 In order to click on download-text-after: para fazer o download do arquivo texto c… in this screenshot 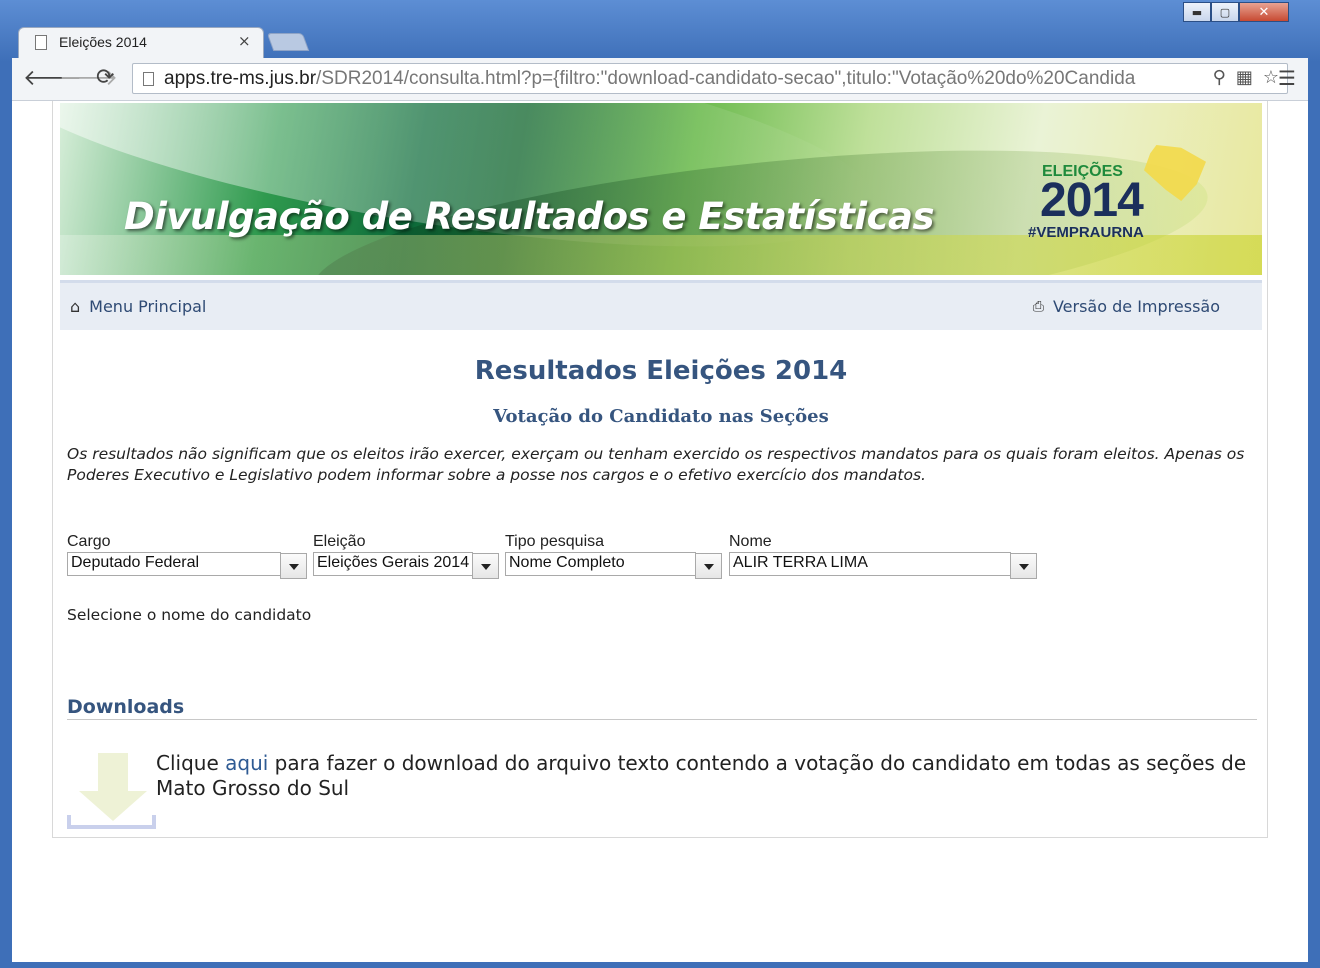, I will do `click(701, 775)`.